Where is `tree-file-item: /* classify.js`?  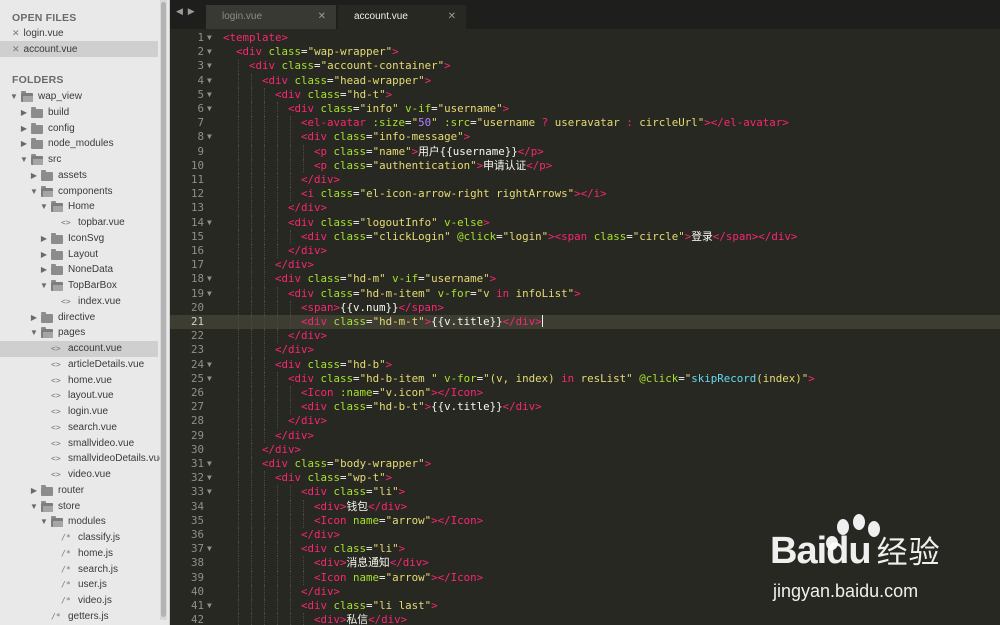 tree-file-item: /* classify.js is located at coordinates (79, 538).